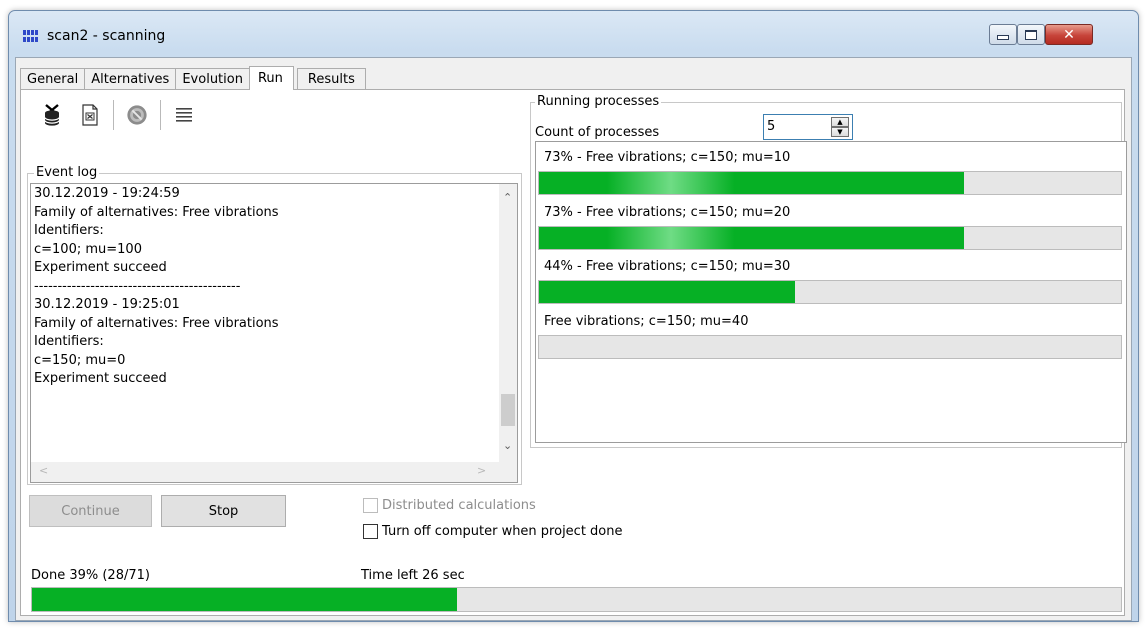 The image size is (1147, 630). Describe the element at coordinates (1003, 37) in the screenshot. I see `minimize-icon` at that location.